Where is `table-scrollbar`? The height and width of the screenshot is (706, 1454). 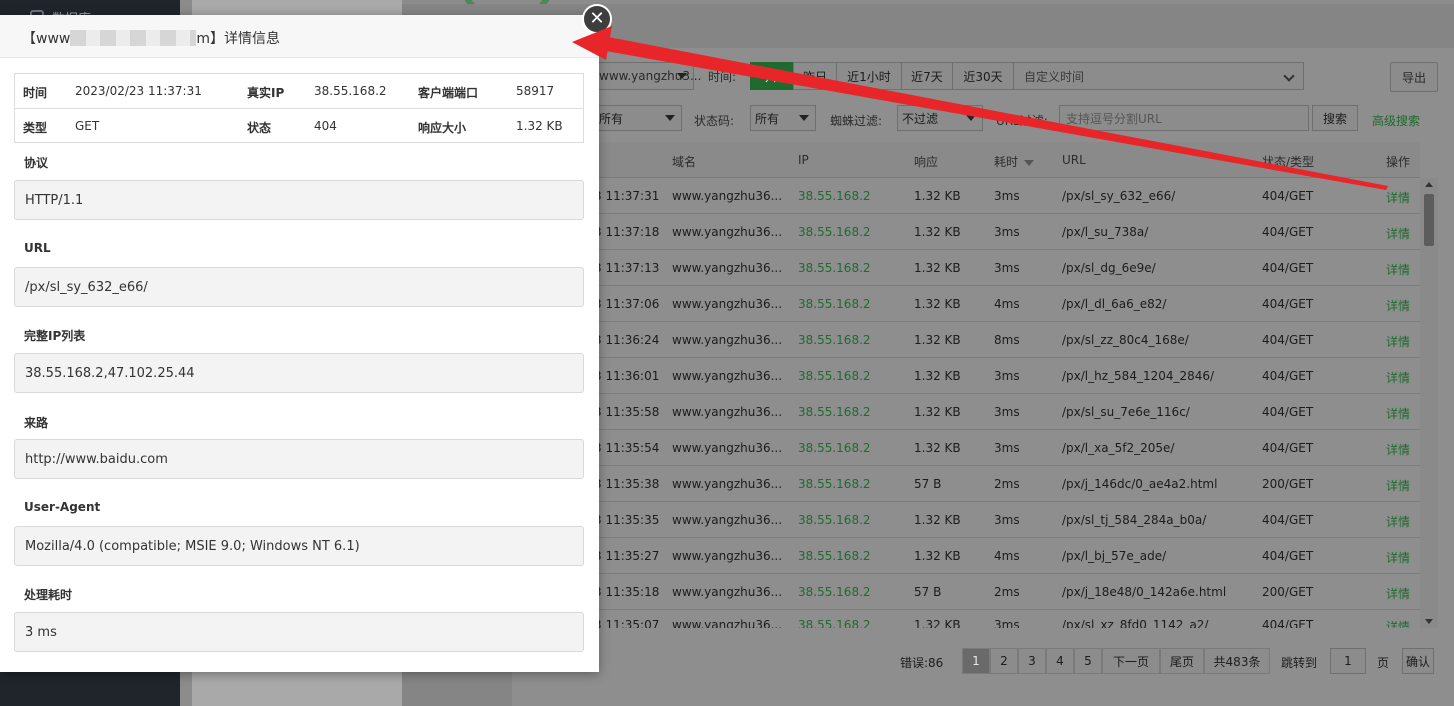 table-scrollbar is located at coordinates (1429, 403).